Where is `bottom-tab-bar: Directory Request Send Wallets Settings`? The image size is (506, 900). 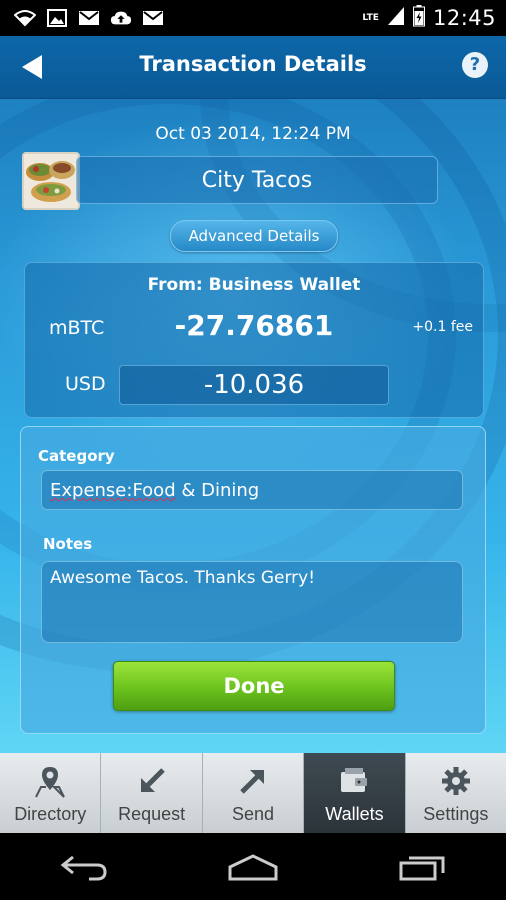 bottom-tab-bar: Directory Request Send Wallets Settings is located at coordinates (253, 793).